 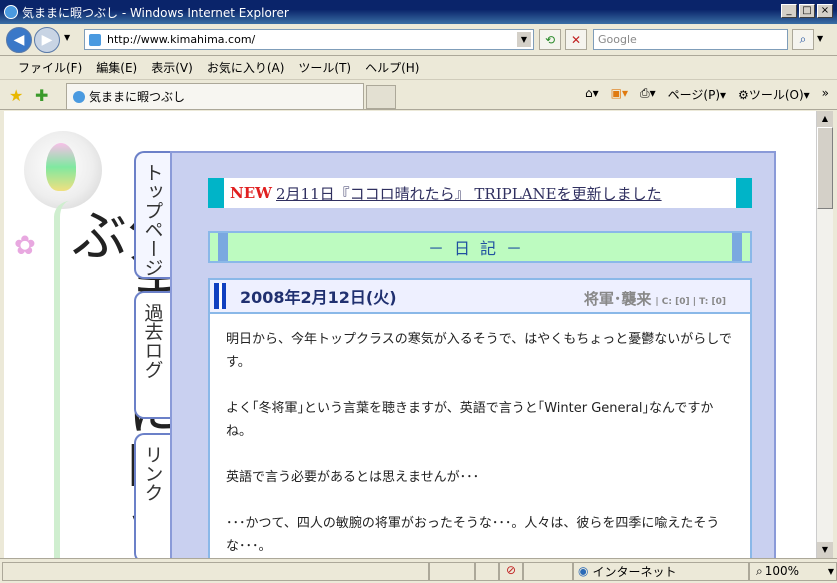 What do you see at coordinates (648, 94) in the screenshot?
I see `print-icon: ⎙▾` at bounding box center [648, 94].